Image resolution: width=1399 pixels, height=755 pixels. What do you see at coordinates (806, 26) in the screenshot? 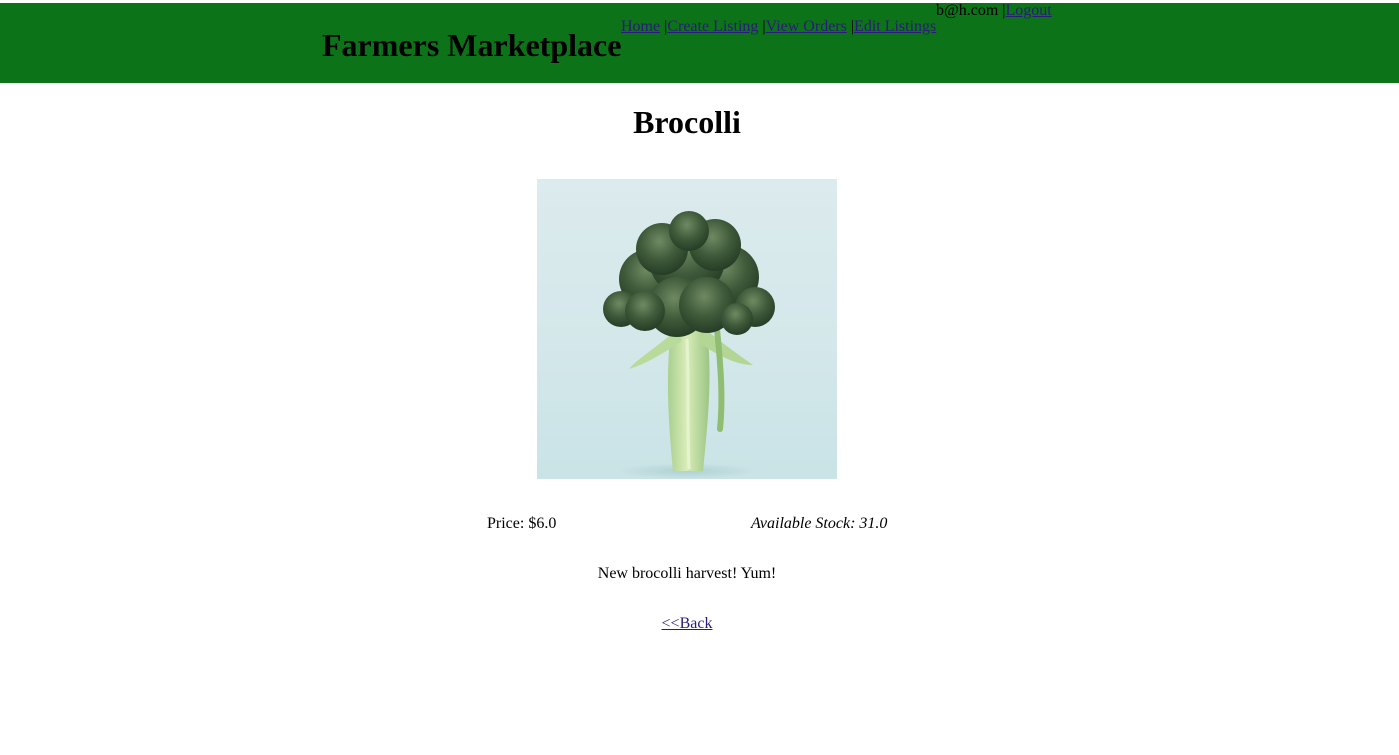
I see `nav-link-view-orders: View Orders` at bounding box center [806, 26].